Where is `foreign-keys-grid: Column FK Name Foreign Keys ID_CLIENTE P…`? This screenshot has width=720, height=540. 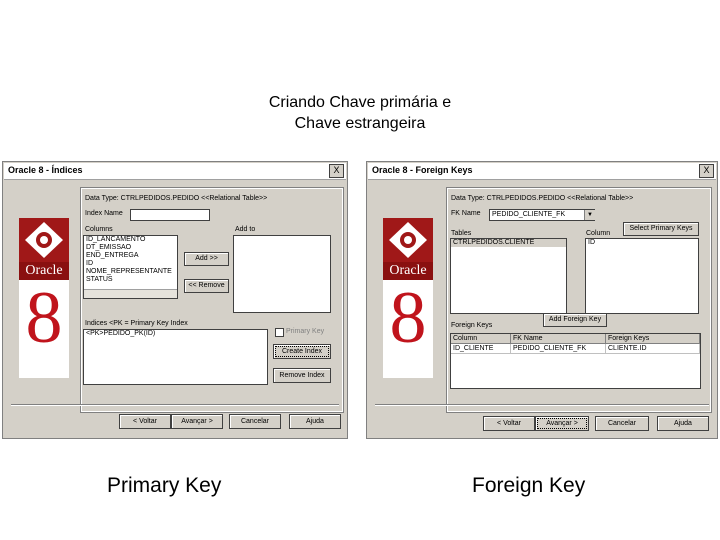 foreign-keys-grid: Column FK Name Foreign Keys ID_CLIENTE P… is located at coordinates (575, 361).